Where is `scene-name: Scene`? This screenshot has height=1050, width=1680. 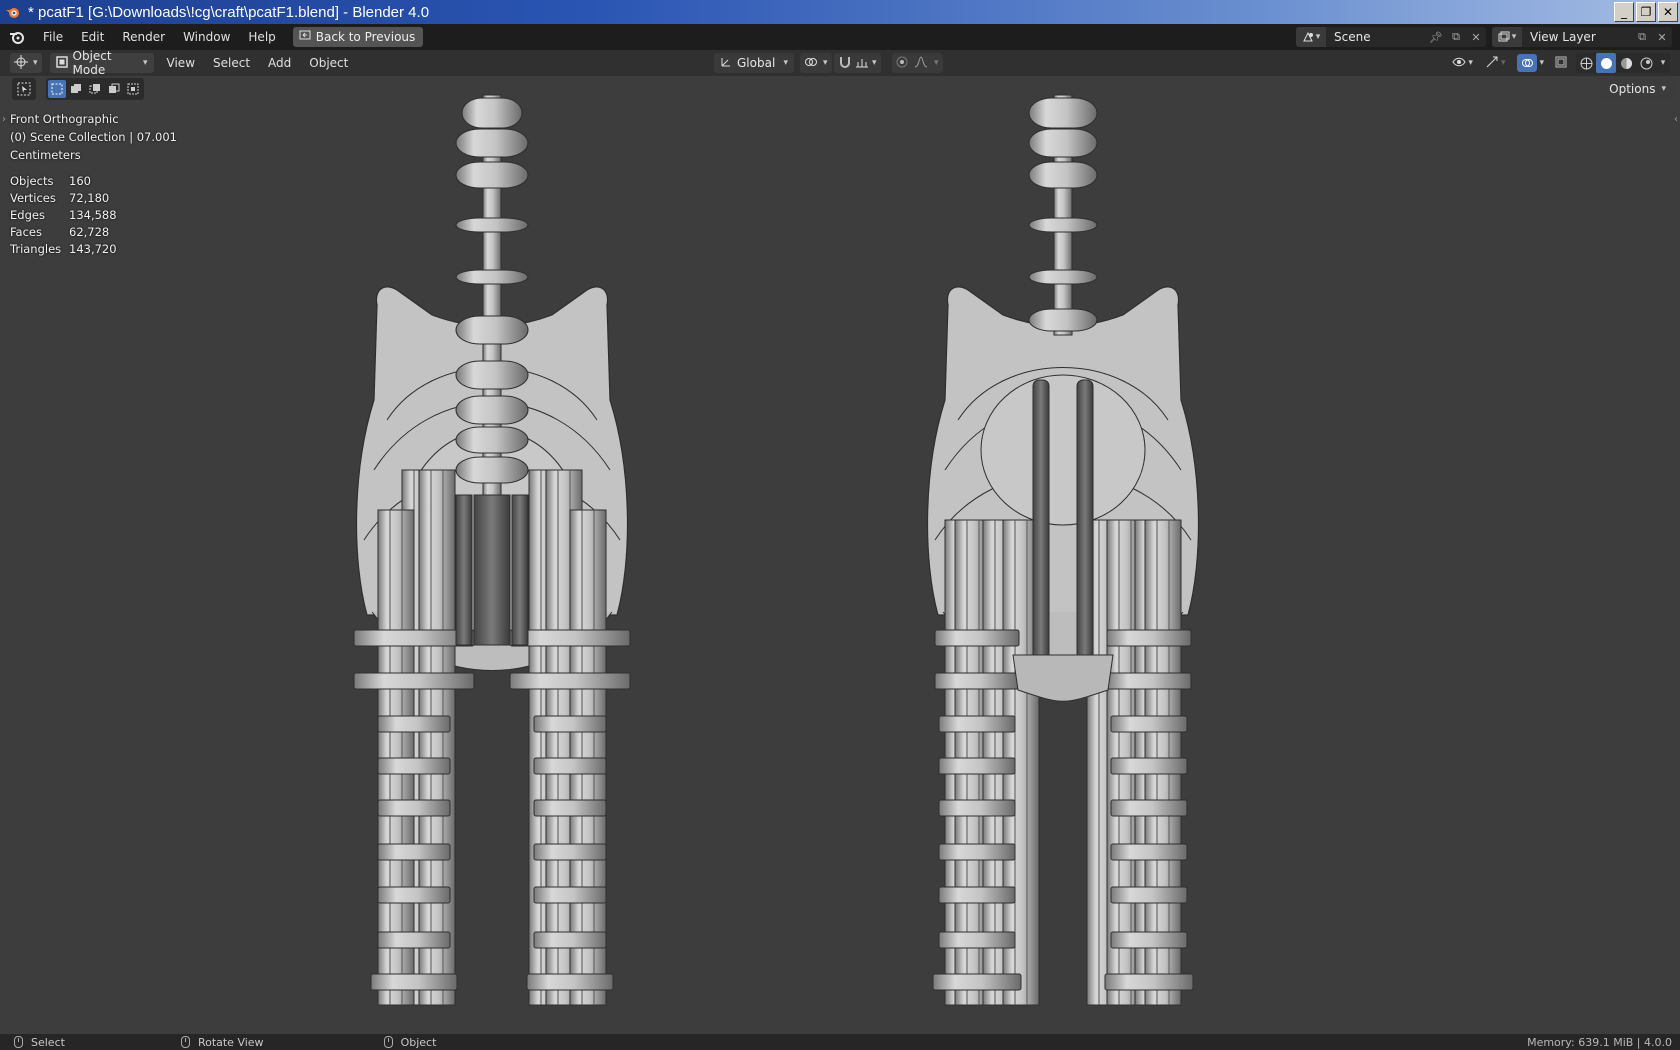 scene-name: Scene is located at coordinates (1376, 37).